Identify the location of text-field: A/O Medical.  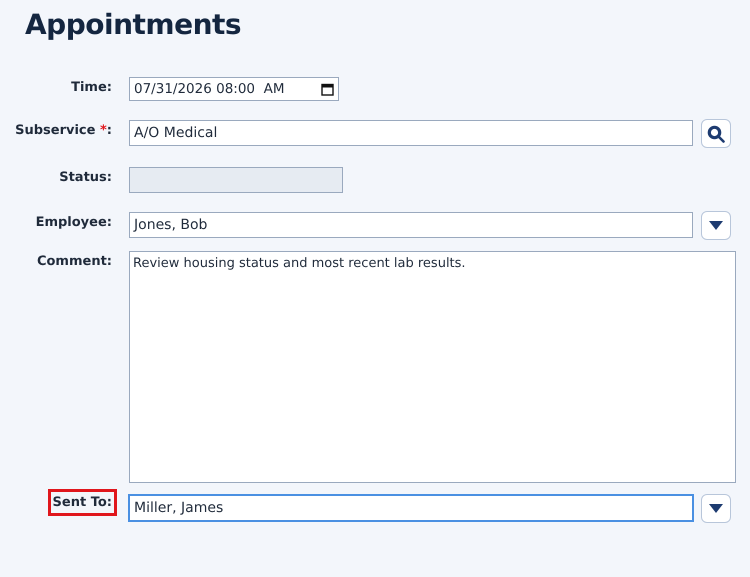
(411, 133).